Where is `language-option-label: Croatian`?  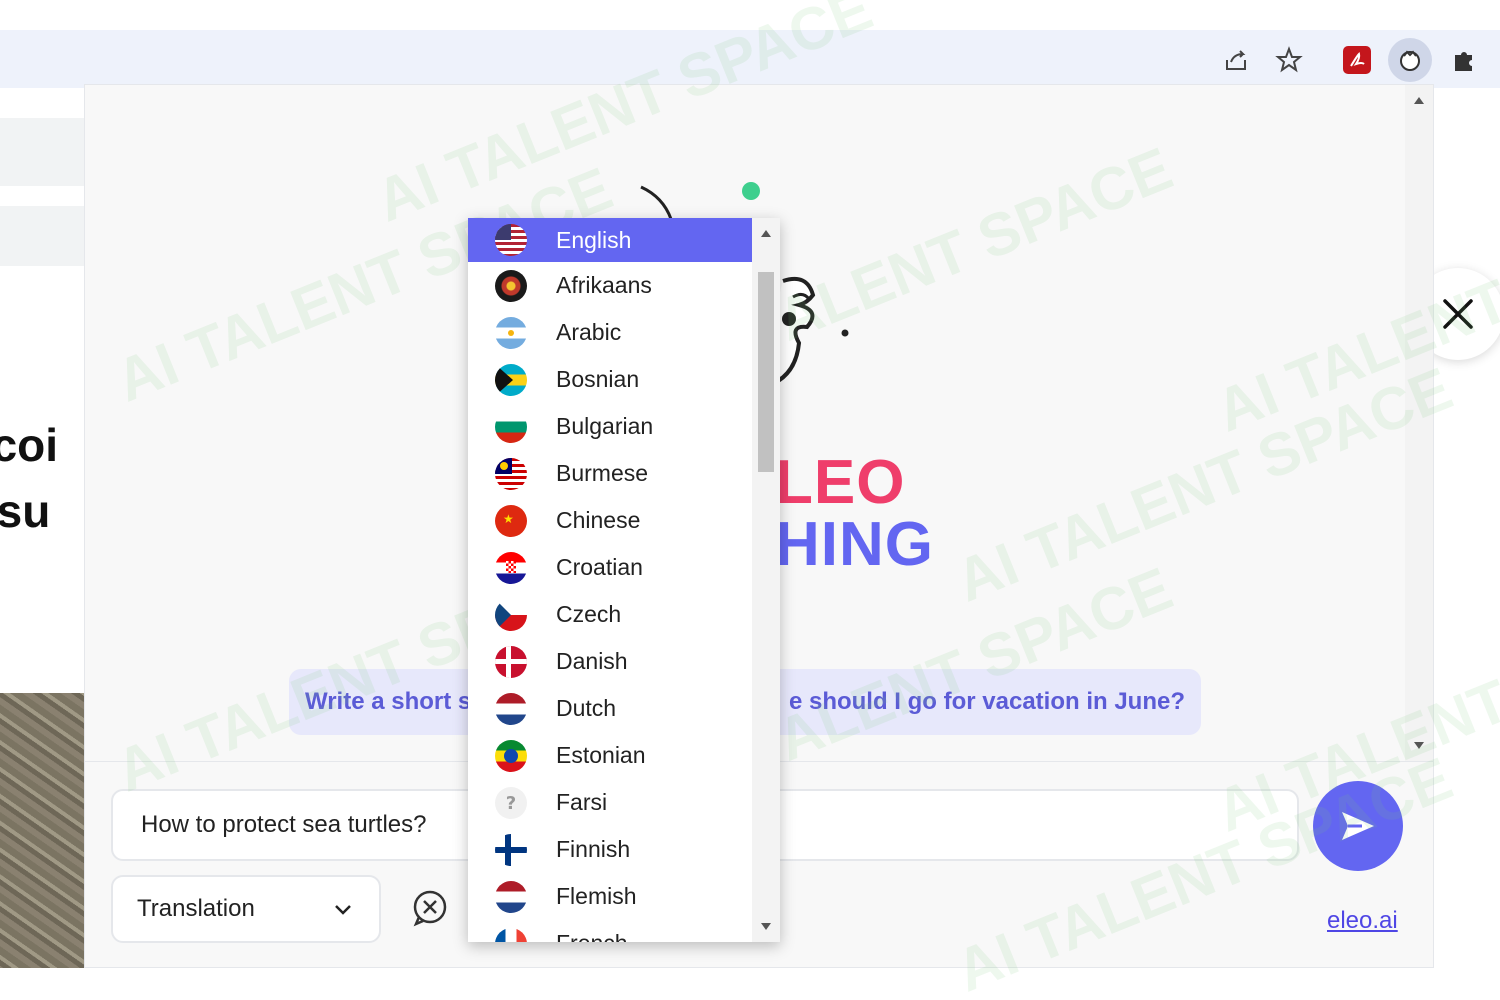
language-option-label: Croatian is located at coordinates (599, 567).